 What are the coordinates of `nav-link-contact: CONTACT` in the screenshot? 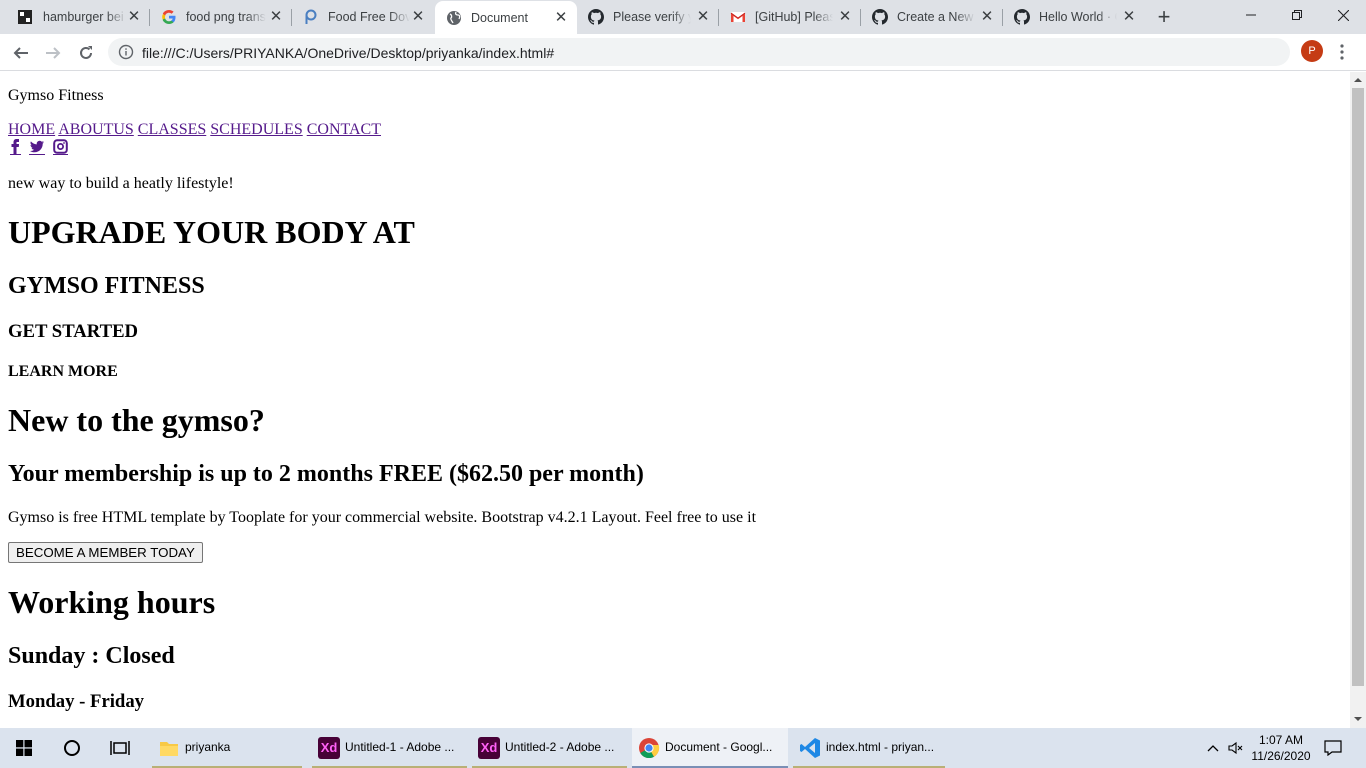 It's located at (344, 129).